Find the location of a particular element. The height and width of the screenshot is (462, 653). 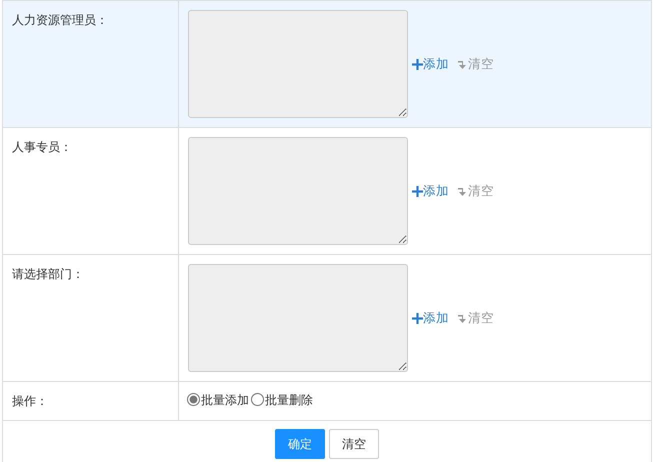

field-label: 人力资源管理员： is located at coordinates (60, 20).